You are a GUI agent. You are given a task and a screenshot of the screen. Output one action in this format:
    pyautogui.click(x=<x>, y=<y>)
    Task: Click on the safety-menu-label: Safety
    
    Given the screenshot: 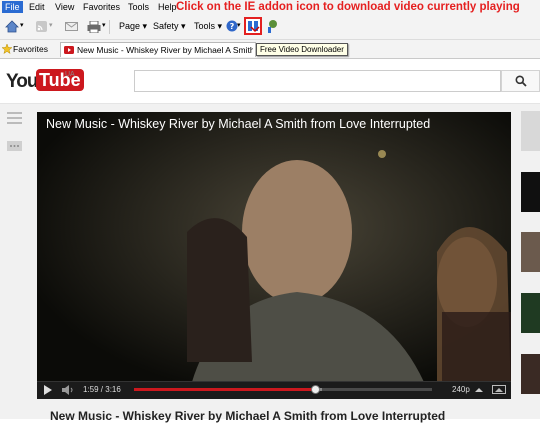 What is the action you would take?
    pyautogui.click(x=166, y=26)
    